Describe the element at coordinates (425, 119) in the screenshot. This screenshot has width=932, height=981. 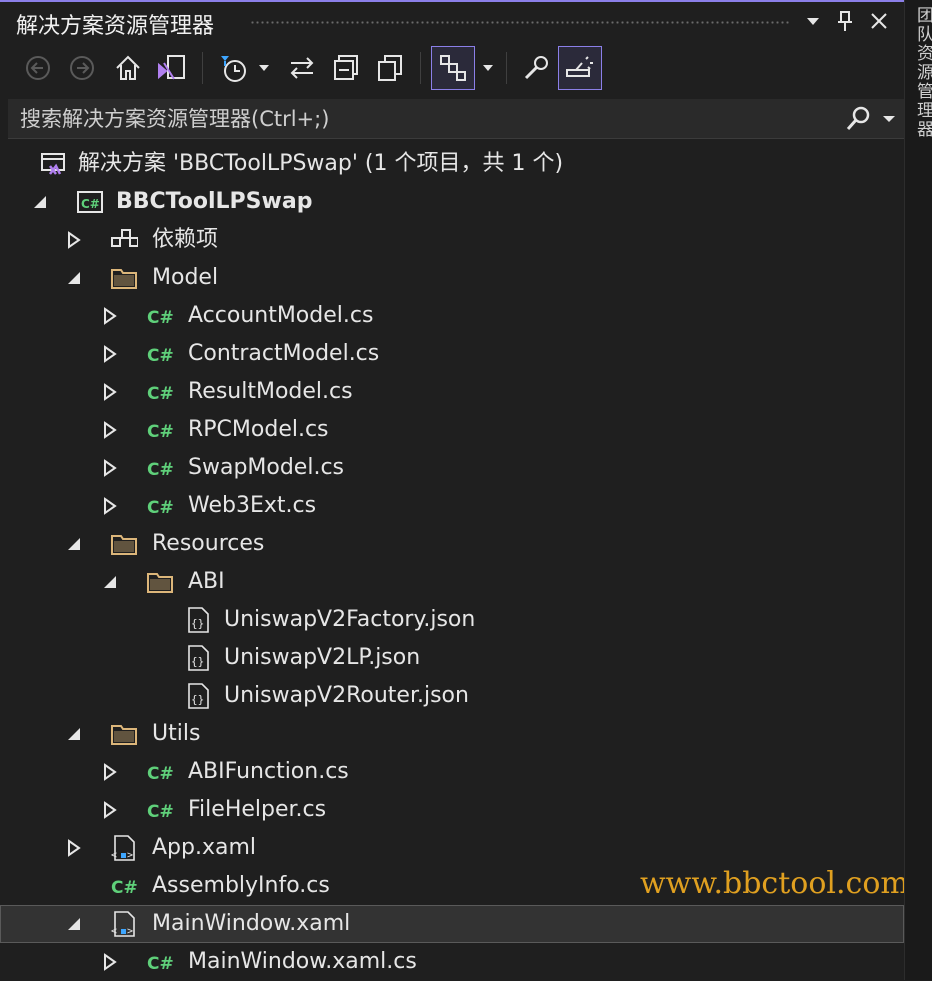
I see `search-input` at that location.